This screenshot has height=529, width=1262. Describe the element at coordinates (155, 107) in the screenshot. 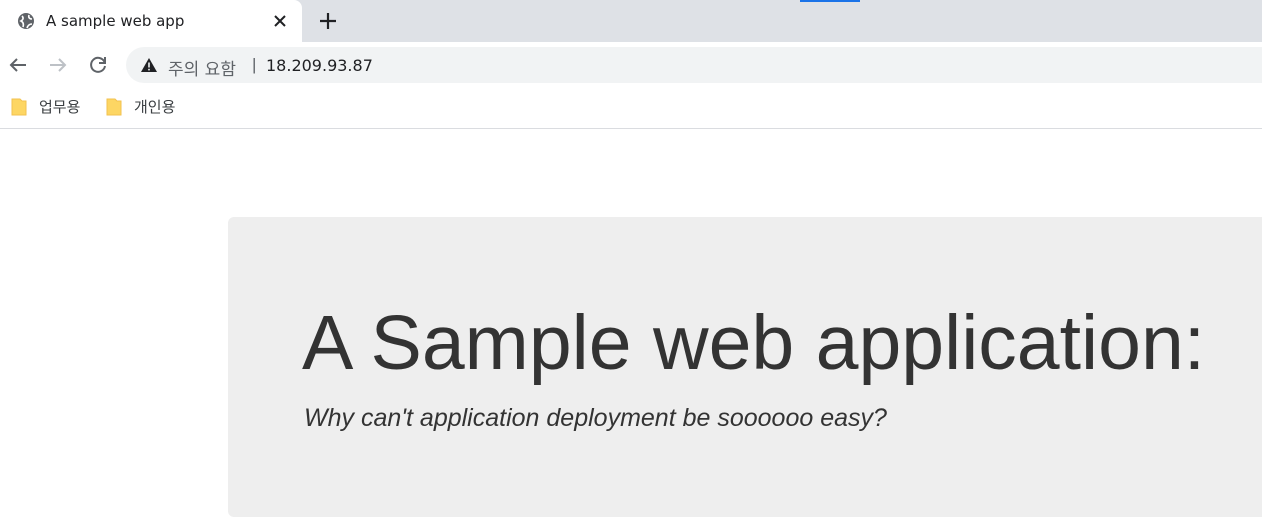

I see `bookmark-label: 개인용` at that location.